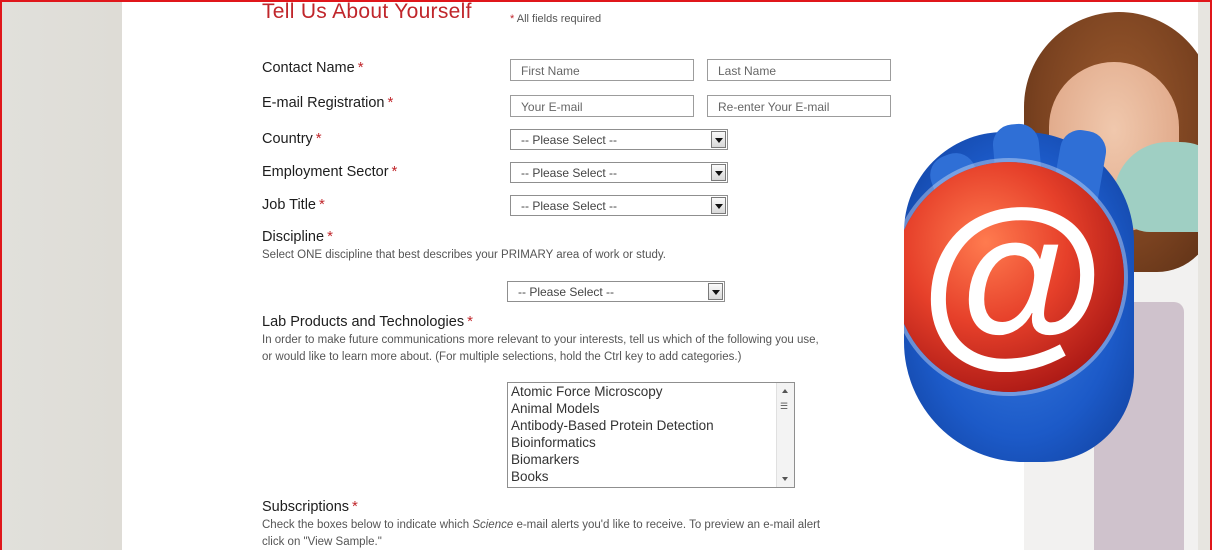 The height and width of the screenshot is (550, 1212). What do you see at coordinates (602, 70) in the screenshot?
I see `first-name-input: First Name` at bounding box center [602, 70].